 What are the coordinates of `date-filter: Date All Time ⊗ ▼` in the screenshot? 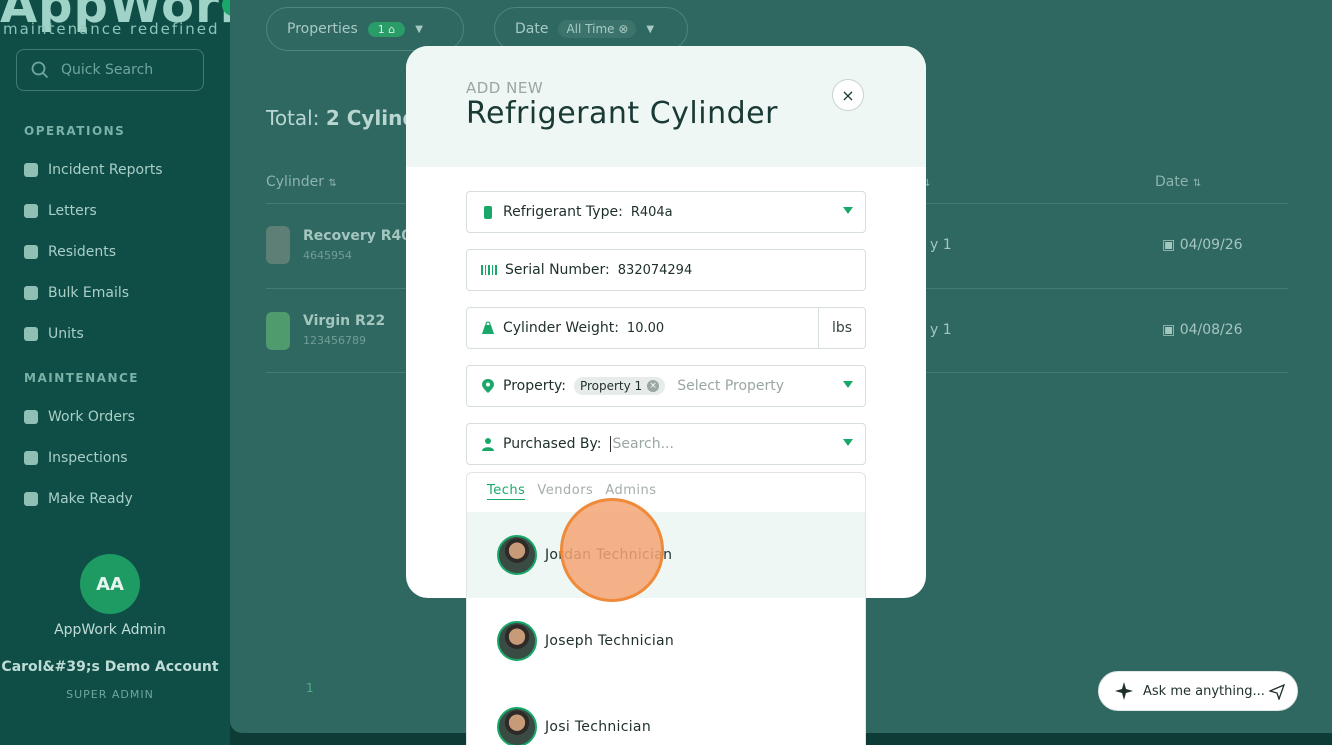 It's located at (591, 29).